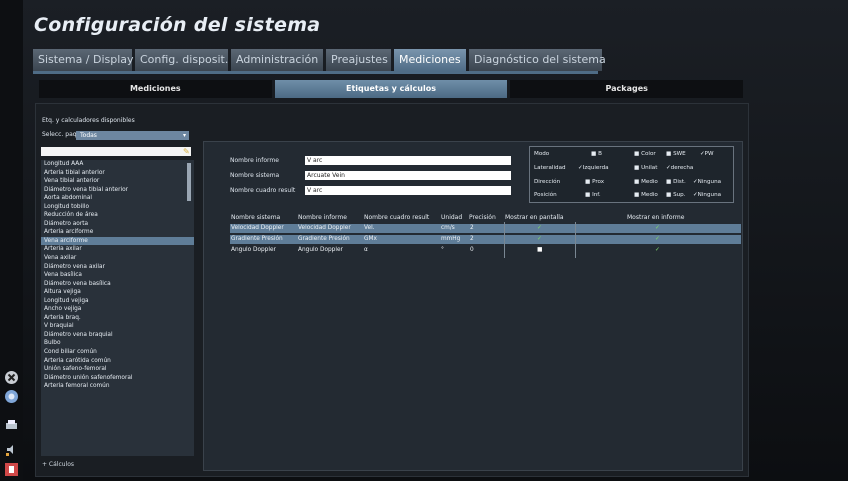 The width and height of the screenshot is (848, 481). I want to click on list-item: Aorta abdominal, so click(117, 198).